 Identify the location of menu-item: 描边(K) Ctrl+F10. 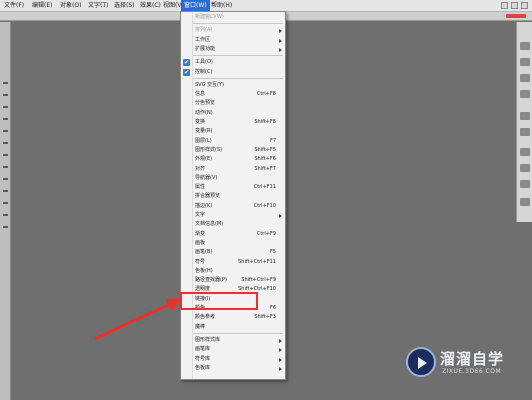
(233, 206).